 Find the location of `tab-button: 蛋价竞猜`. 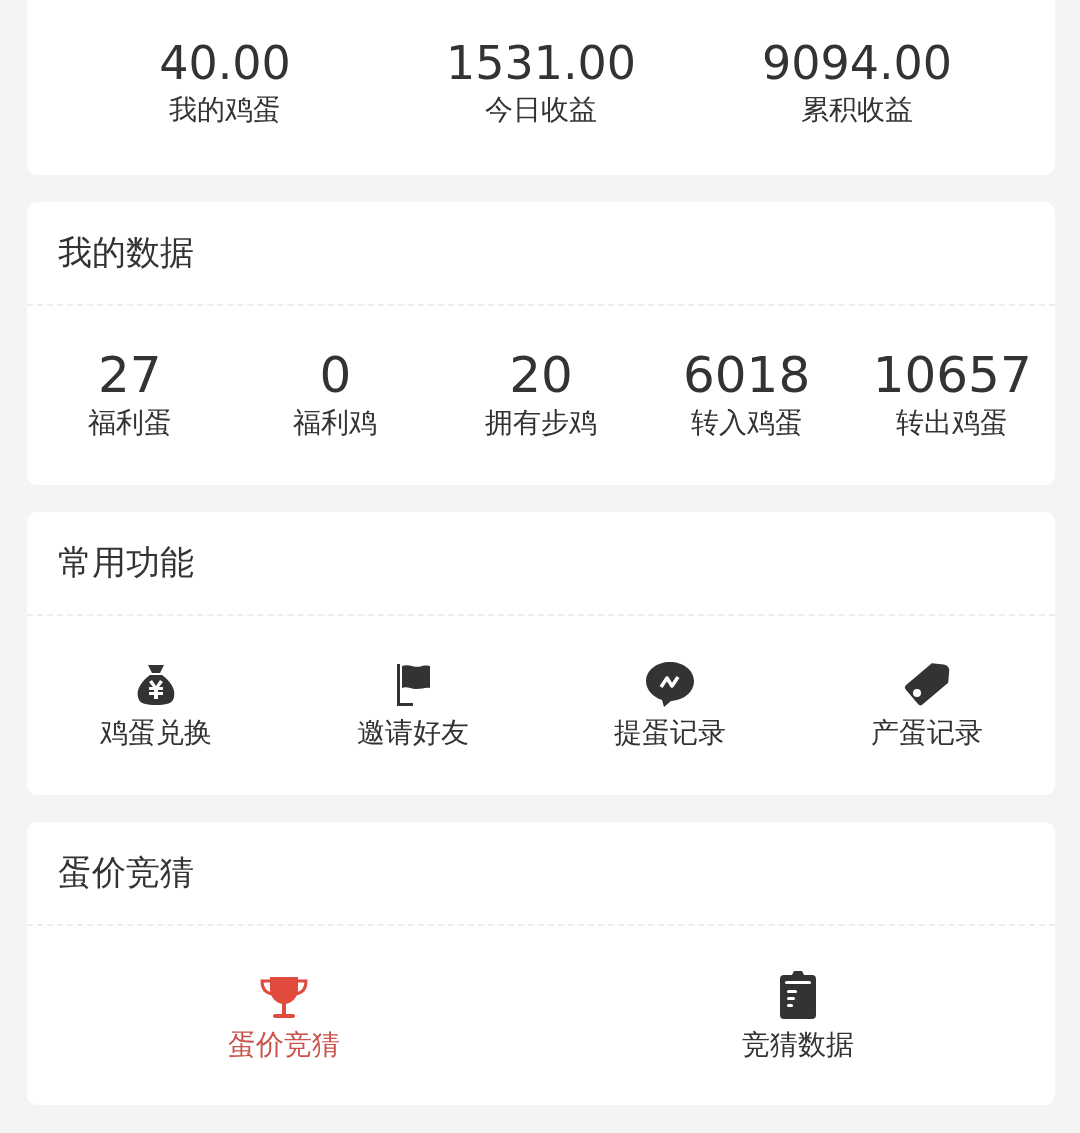

tab-button: 蛋价竞猜 is located at coordinates (284, 1015).